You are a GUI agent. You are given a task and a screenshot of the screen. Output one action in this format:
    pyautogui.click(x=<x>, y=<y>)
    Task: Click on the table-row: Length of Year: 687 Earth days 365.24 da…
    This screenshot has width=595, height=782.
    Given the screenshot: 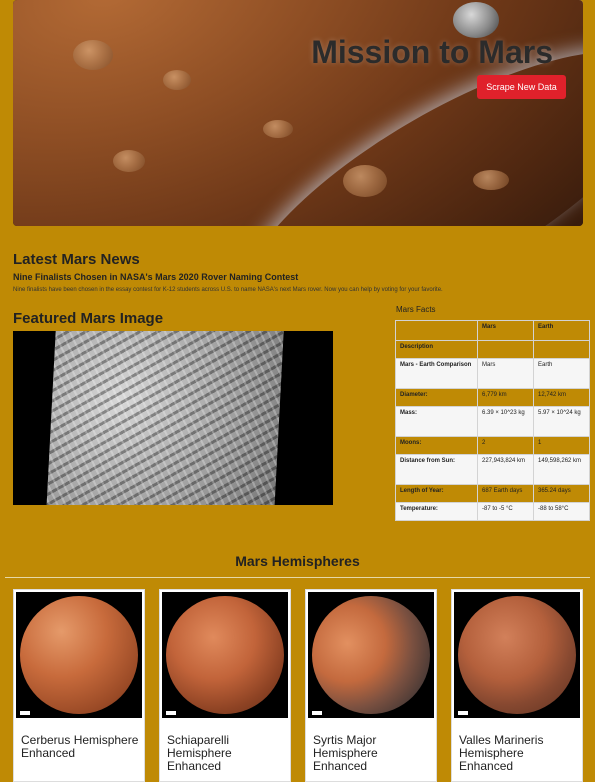 What is the action you would take?
    pyautogui.click(x=492, y=493)
    